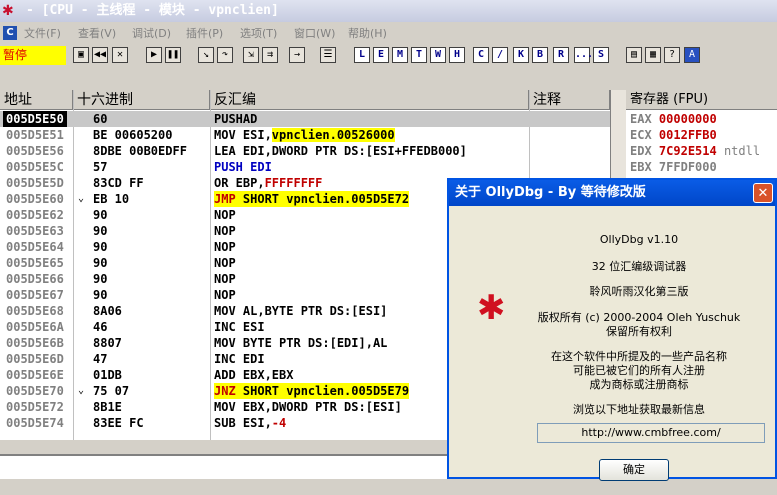  Describe the element at coordinates (173, 55) in the screenshot. I see `pause-icon: ❚❚` at that location.